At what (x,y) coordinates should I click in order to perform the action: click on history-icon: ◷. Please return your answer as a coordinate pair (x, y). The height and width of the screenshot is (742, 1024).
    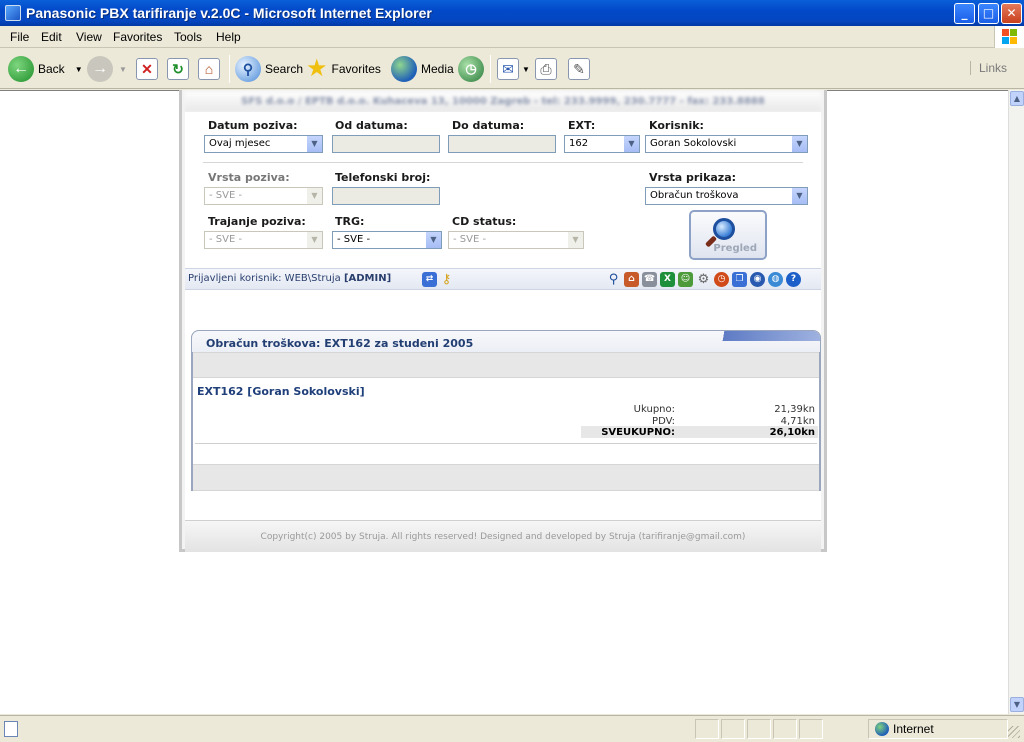
    Looking at the image, I should click on (471, 69).